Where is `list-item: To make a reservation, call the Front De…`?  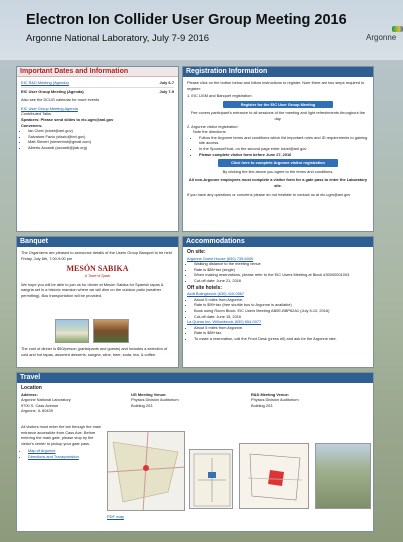
list-item: To make a reservation, call the Front De… is located at coordinates (281, 339).